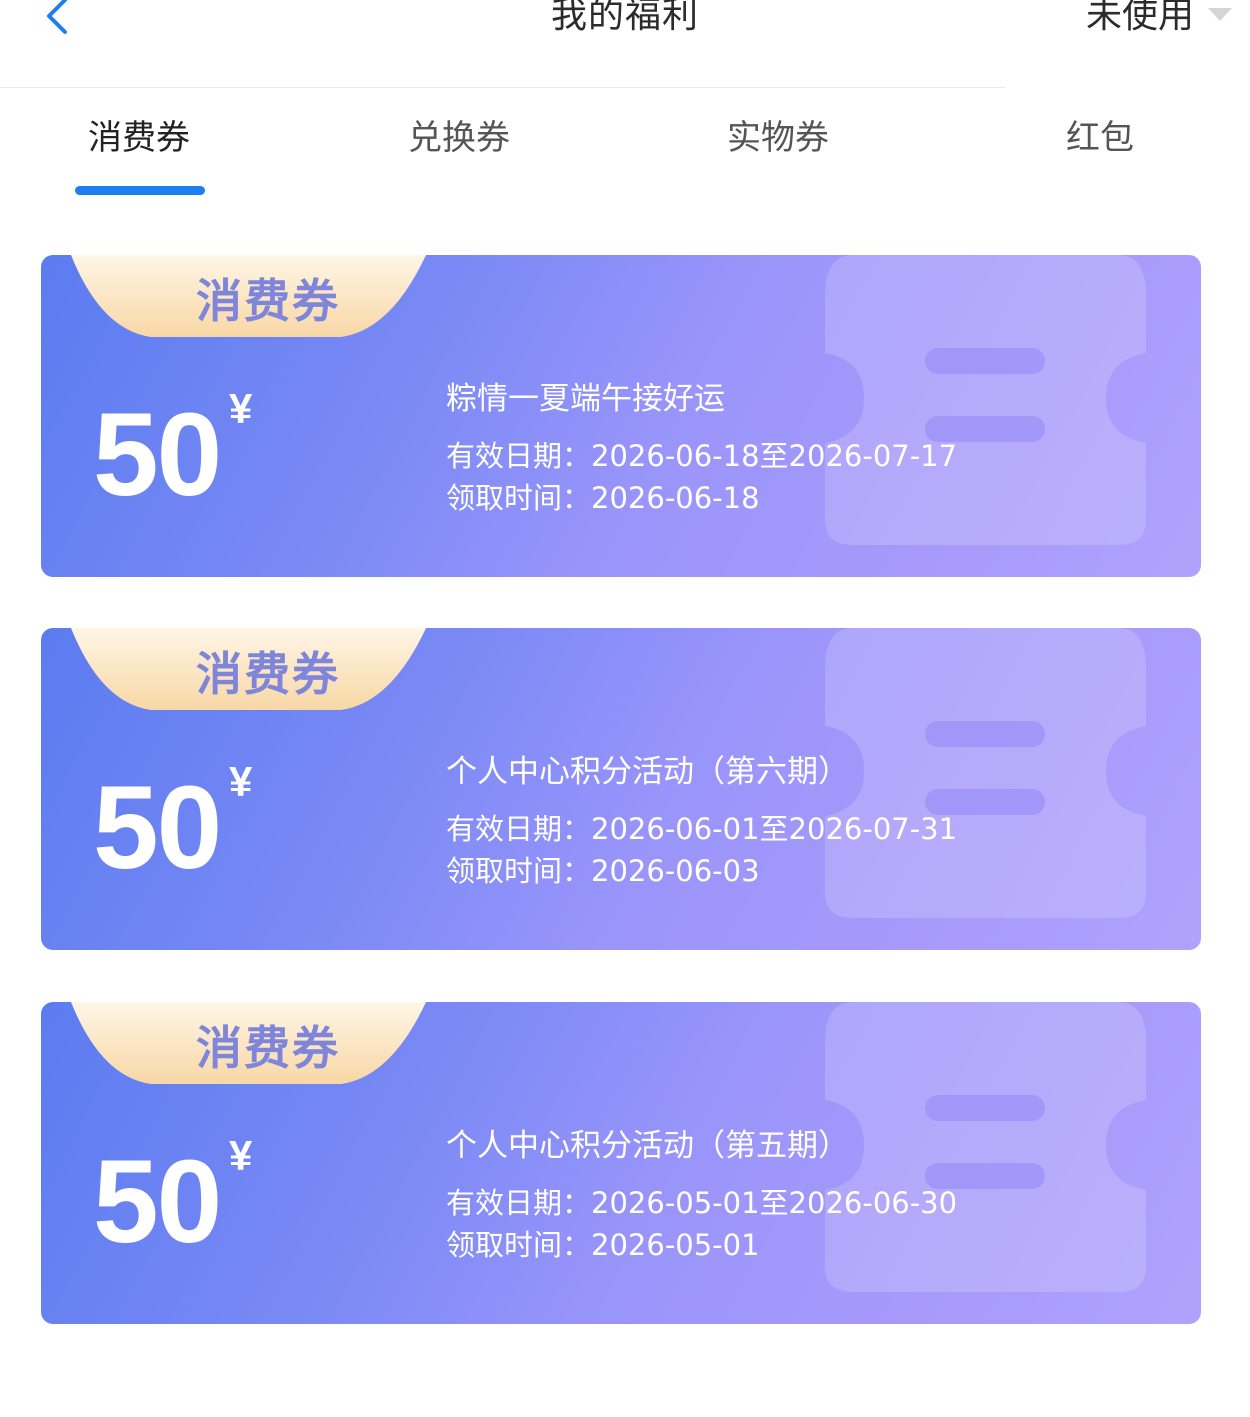  What do you see at coordinates (778, 134) in the screenshot?
I see `tab-physical-coupon: 实物券` at bounding box center [778, 134].